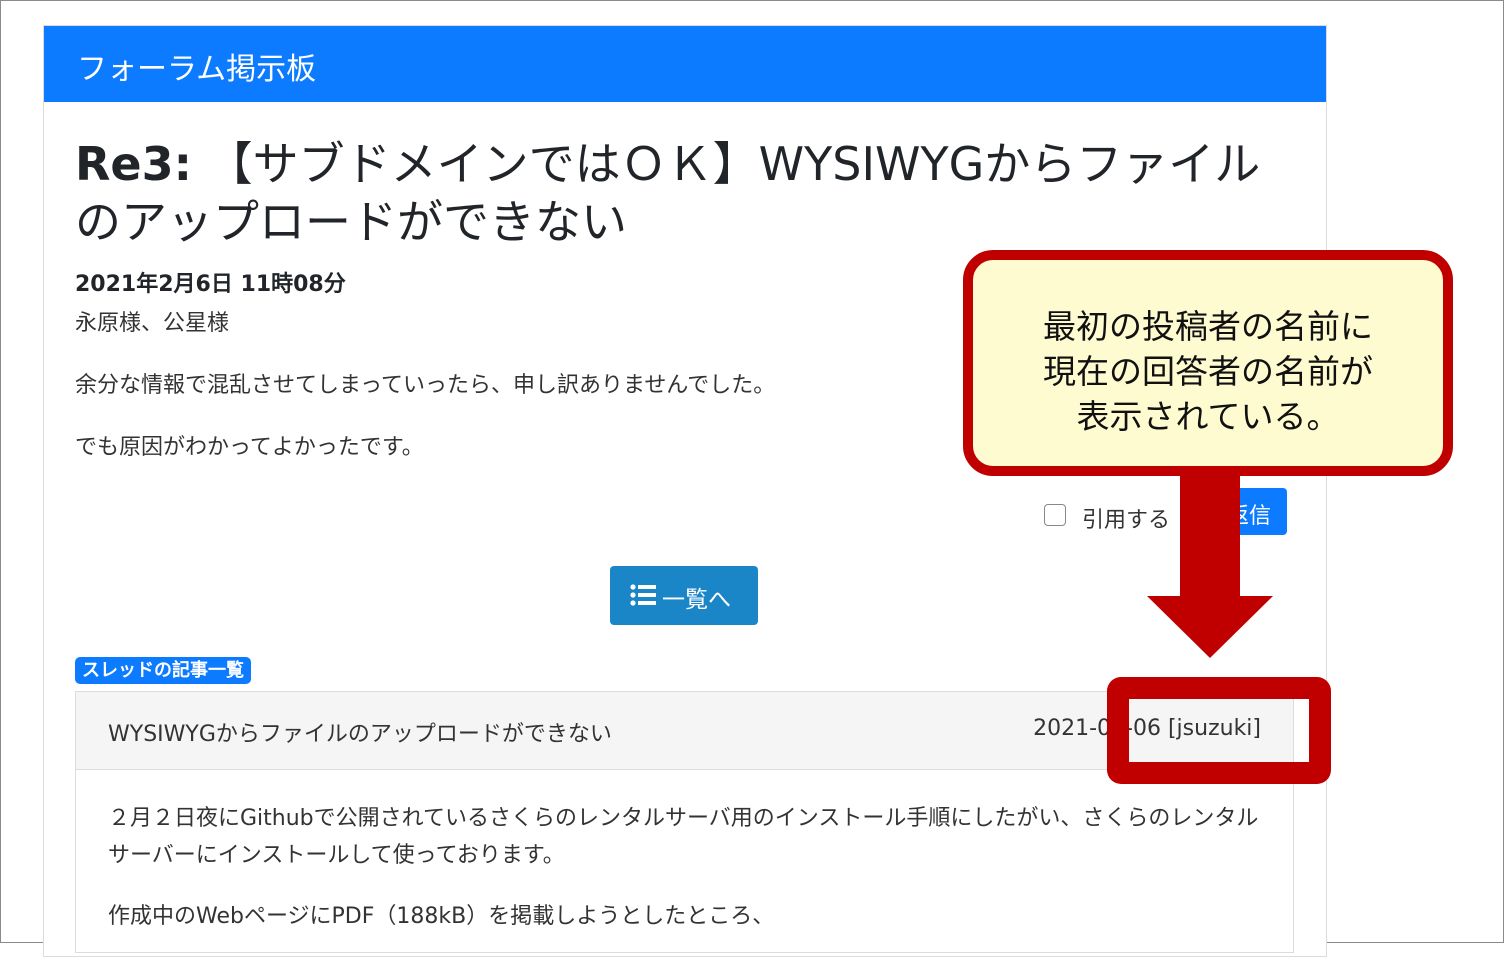 The image size is (1504, 959). I want to click on quote-label: 引用する, so click(1126, 520).